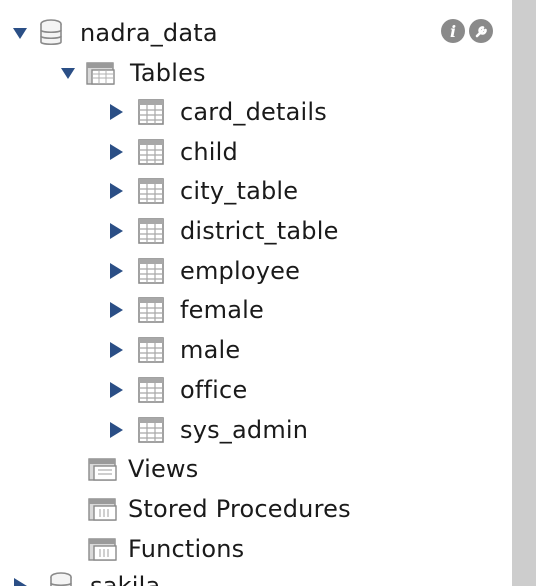  Describe the element at coordinates (176, 390) in the screenshot. I see `table-node: office` at that location.